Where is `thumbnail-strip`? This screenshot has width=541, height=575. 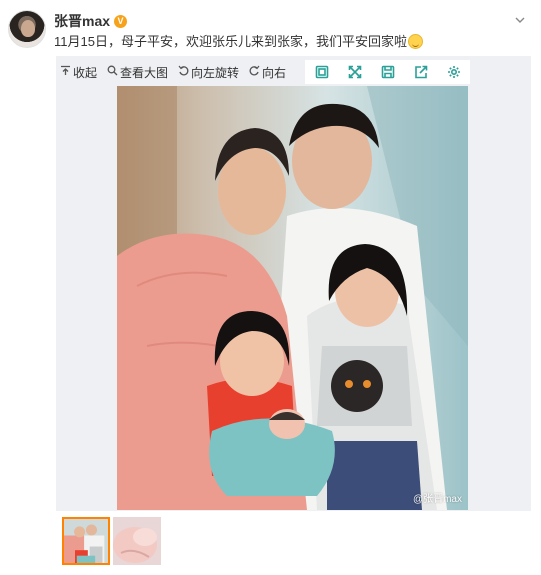 thumbnail-strip is located at coordinates (111, 541).